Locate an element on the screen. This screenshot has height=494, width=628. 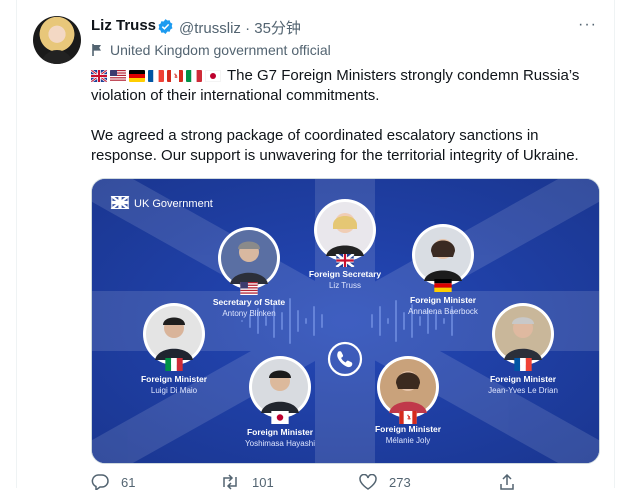
svg-text: Mélanie Joly is located at coordinates (408, 440).